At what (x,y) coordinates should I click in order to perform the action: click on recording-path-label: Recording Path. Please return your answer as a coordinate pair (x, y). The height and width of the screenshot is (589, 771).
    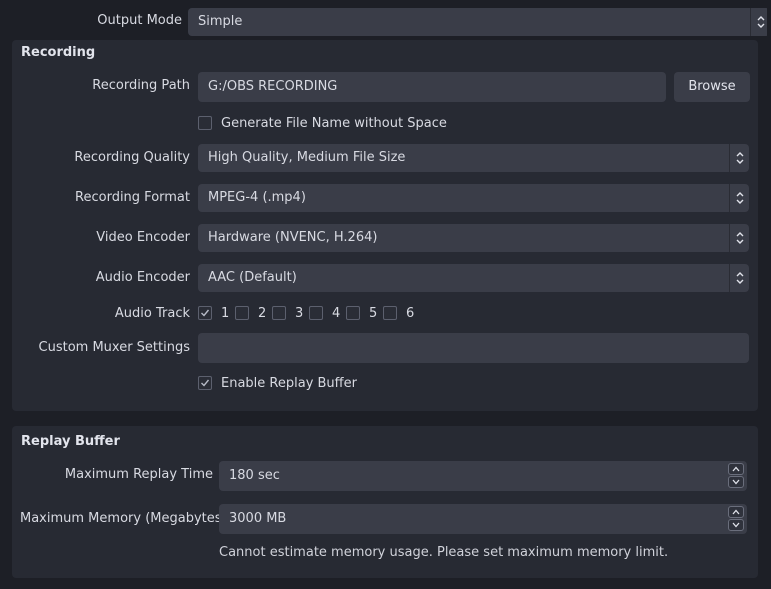
    Looking at the image, I should click on (141, 85).